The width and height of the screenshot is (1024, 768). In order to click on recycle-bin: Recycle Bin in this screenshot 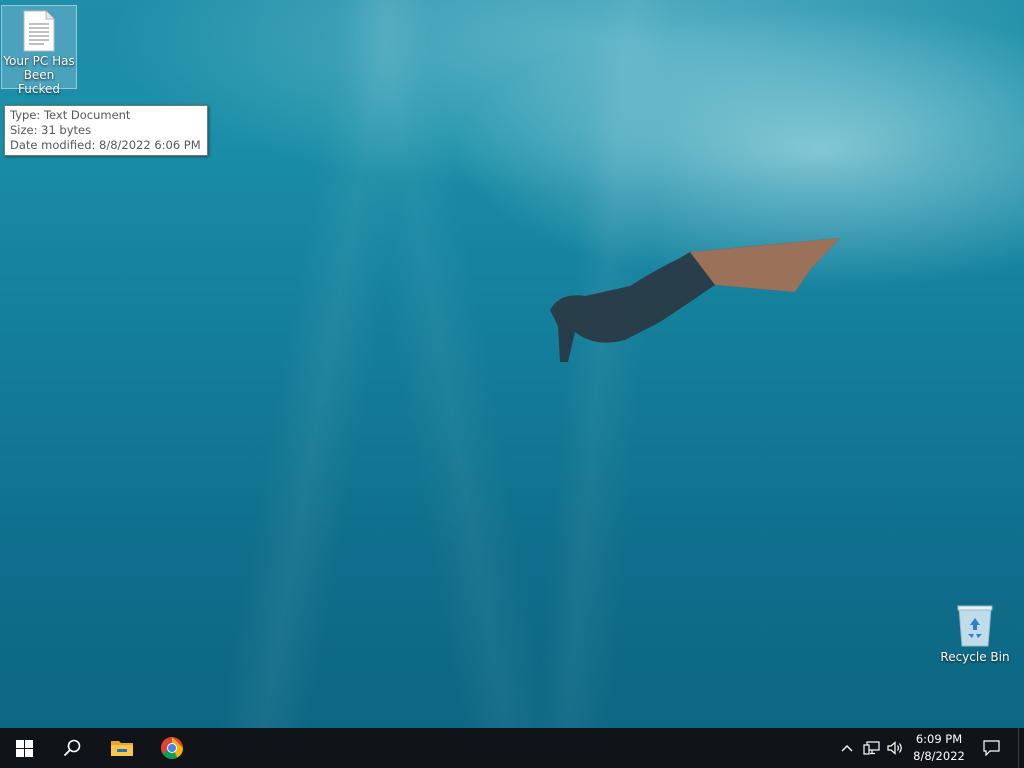, I will do `click(975, 632)`.